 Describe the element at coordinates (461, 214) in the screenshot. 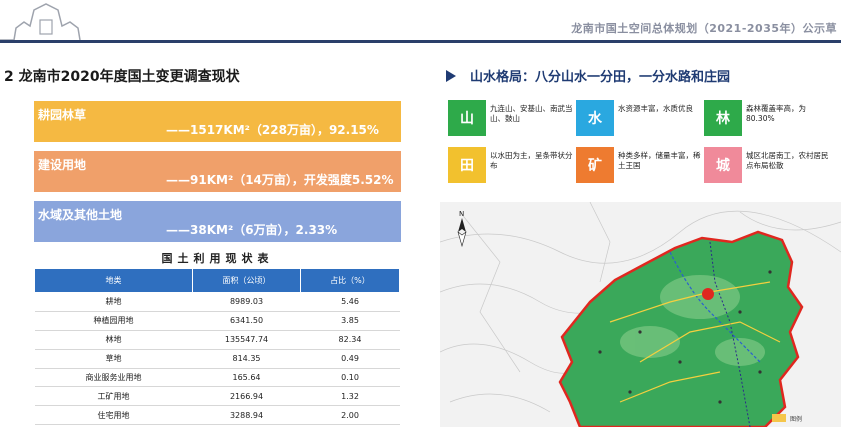

I see `compass-label: N` at that location.